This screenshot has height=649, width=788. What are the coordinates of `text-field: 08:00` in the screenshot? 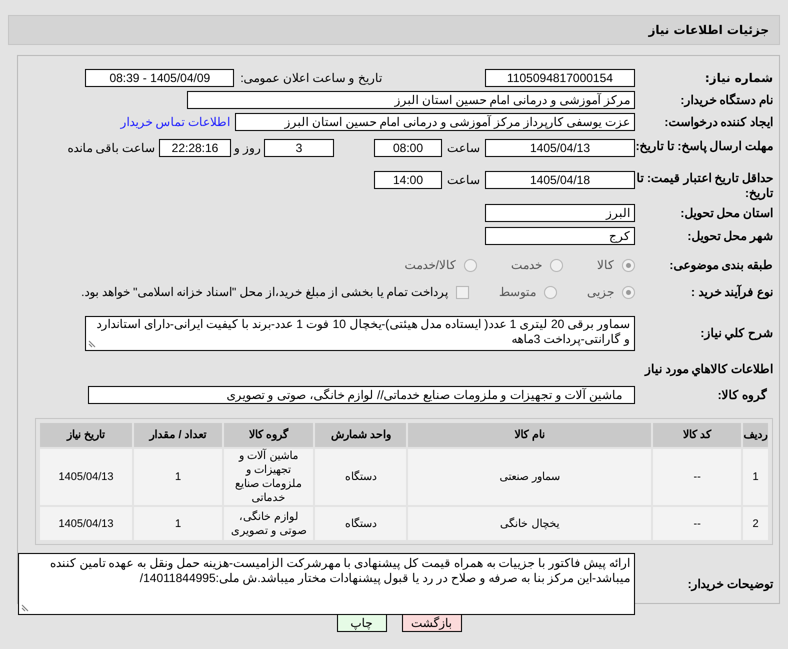 It's located at (408, 148).